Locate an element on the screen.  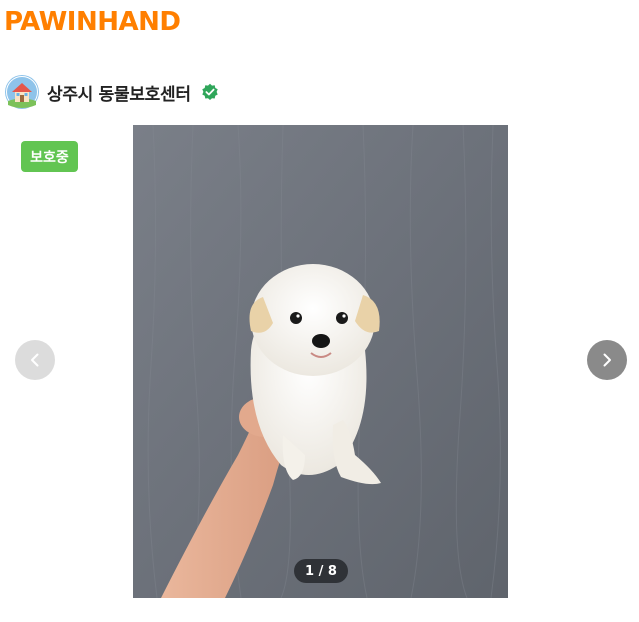
pawinhand-logo: PAWINHAND is located at coordinates (92, 22).